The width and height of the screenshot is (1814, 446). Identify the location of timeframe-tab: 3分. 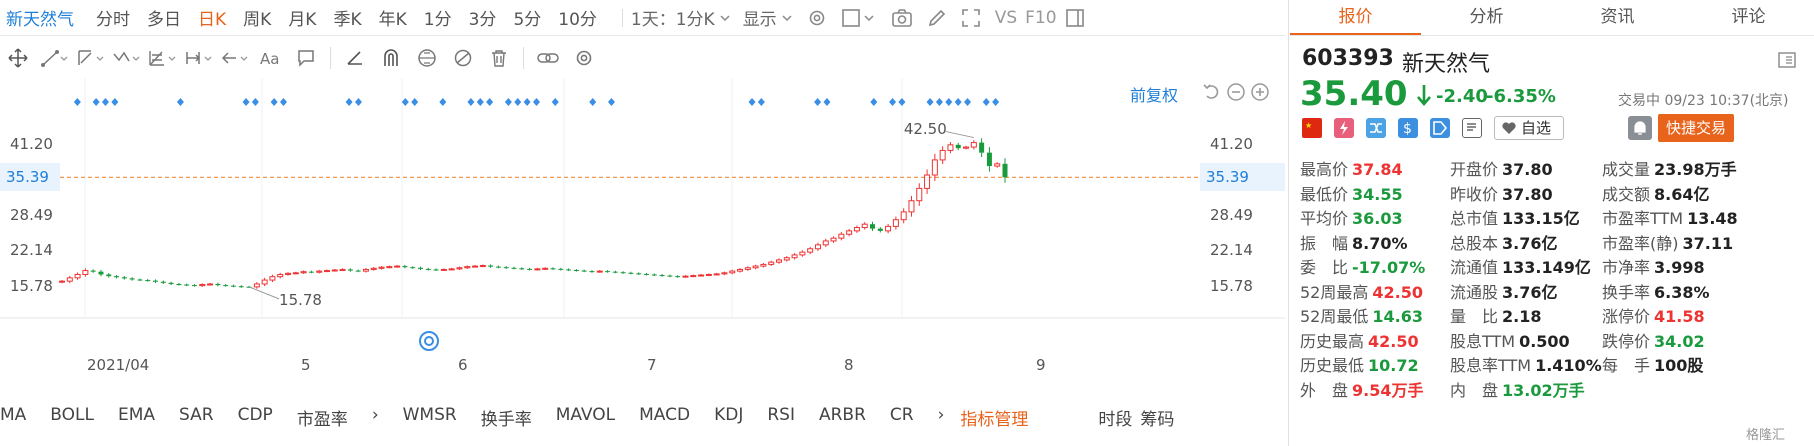
(483, 17).